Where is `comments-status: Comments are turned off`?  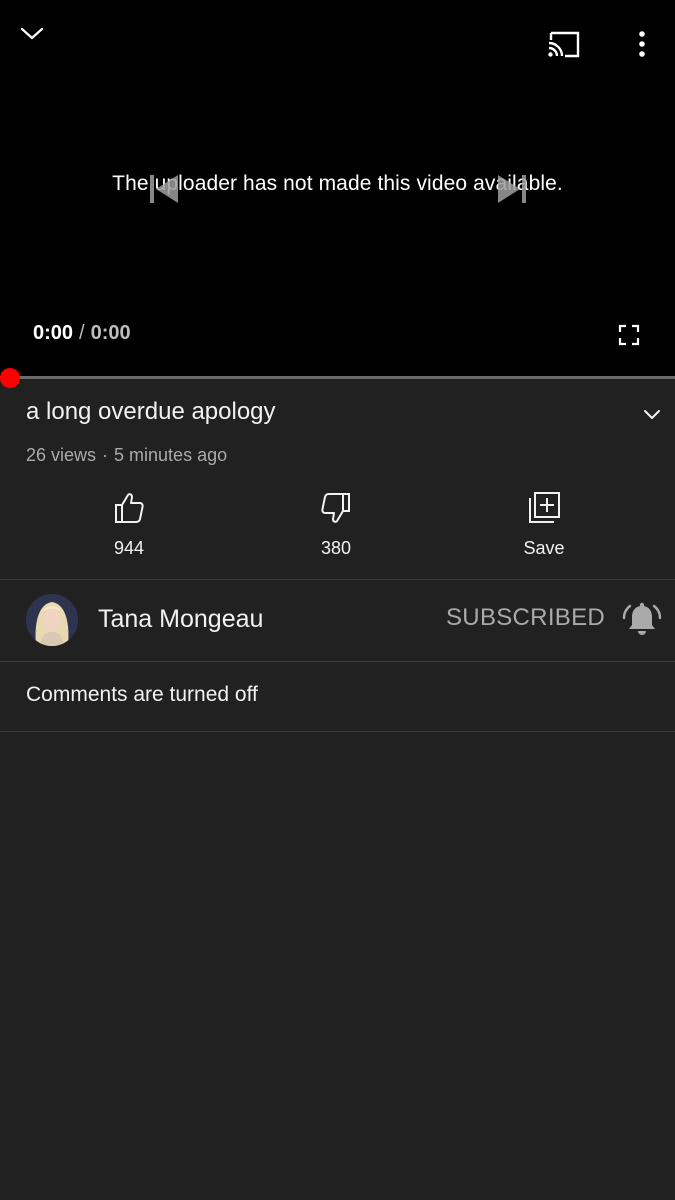 comments-status: Comments are turned off is located at coordinates (142, 694).